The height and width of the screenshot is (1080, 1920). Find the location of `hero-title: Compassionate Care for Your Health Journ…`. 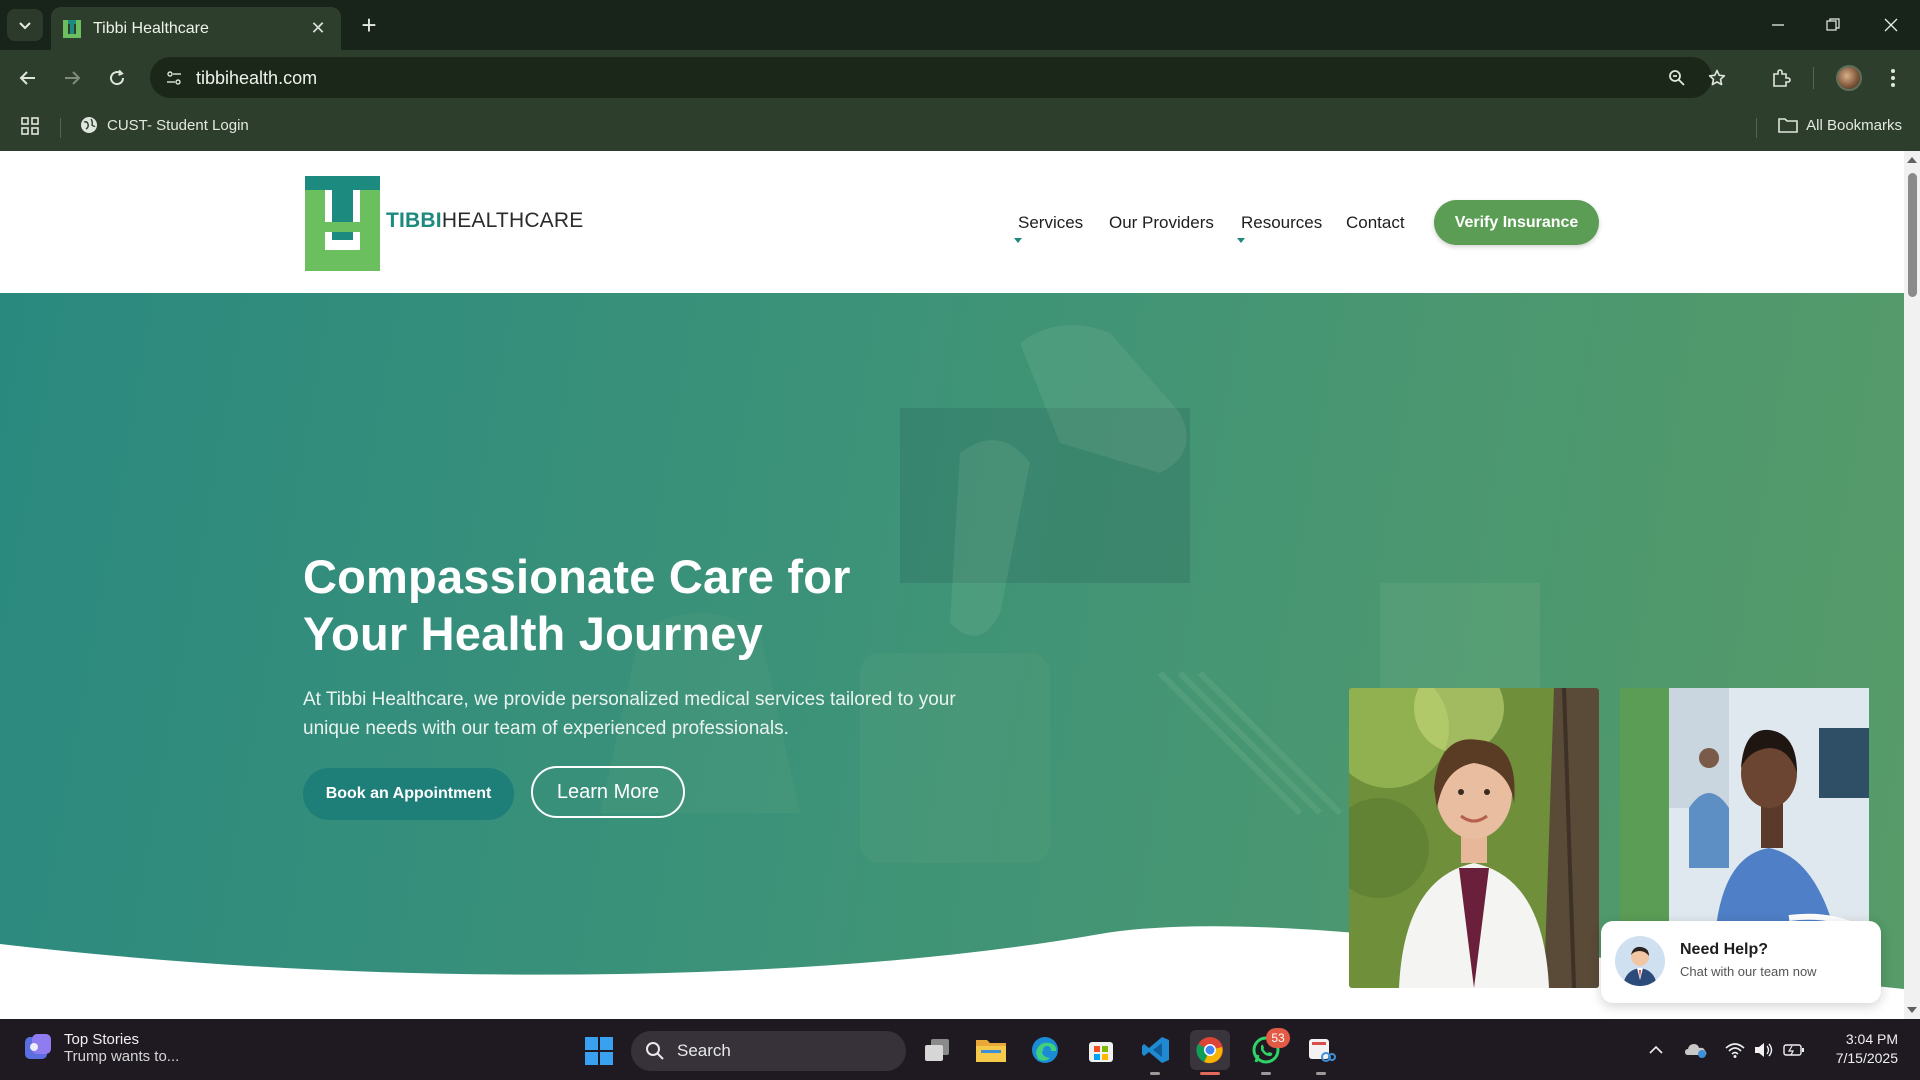

hero-title: Compassionate Care for Your Health Journ… is located at coordinates (653, 605).